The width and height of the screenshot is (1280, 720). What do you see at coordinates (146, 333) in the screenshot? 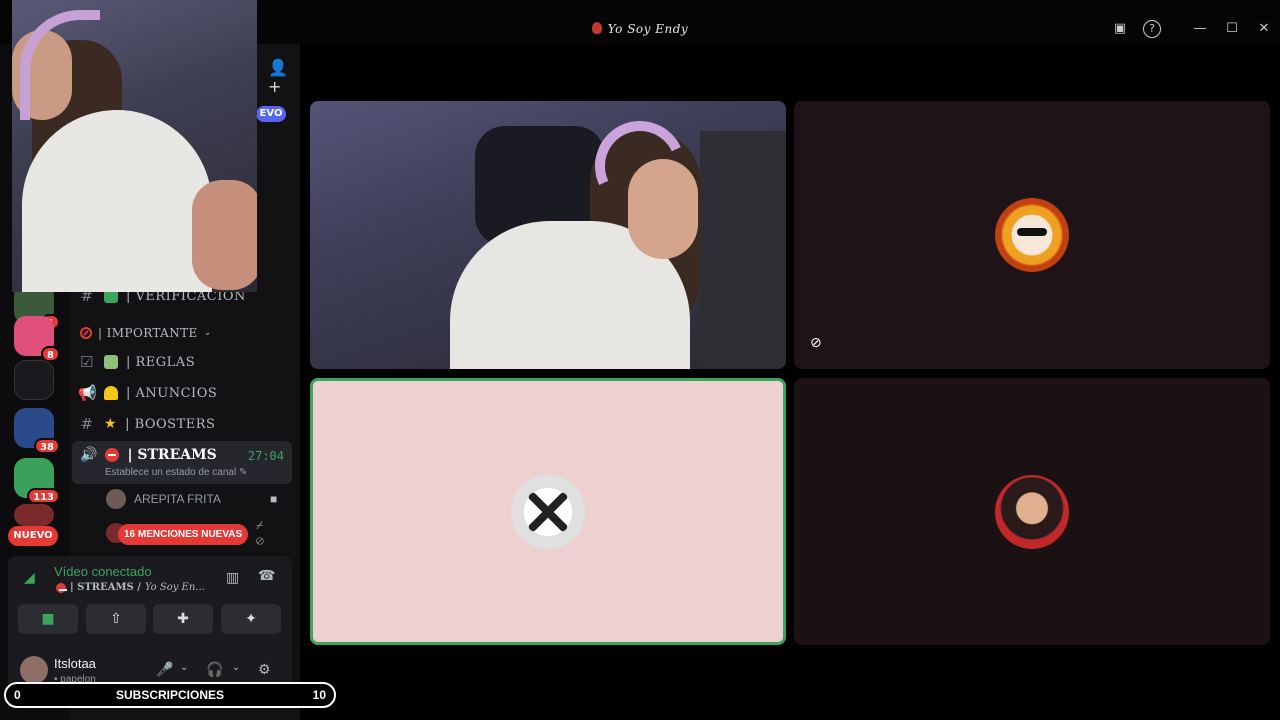
I see `category-importante: | IMPORTANTE ⌄` at bounding box center [146, 333].